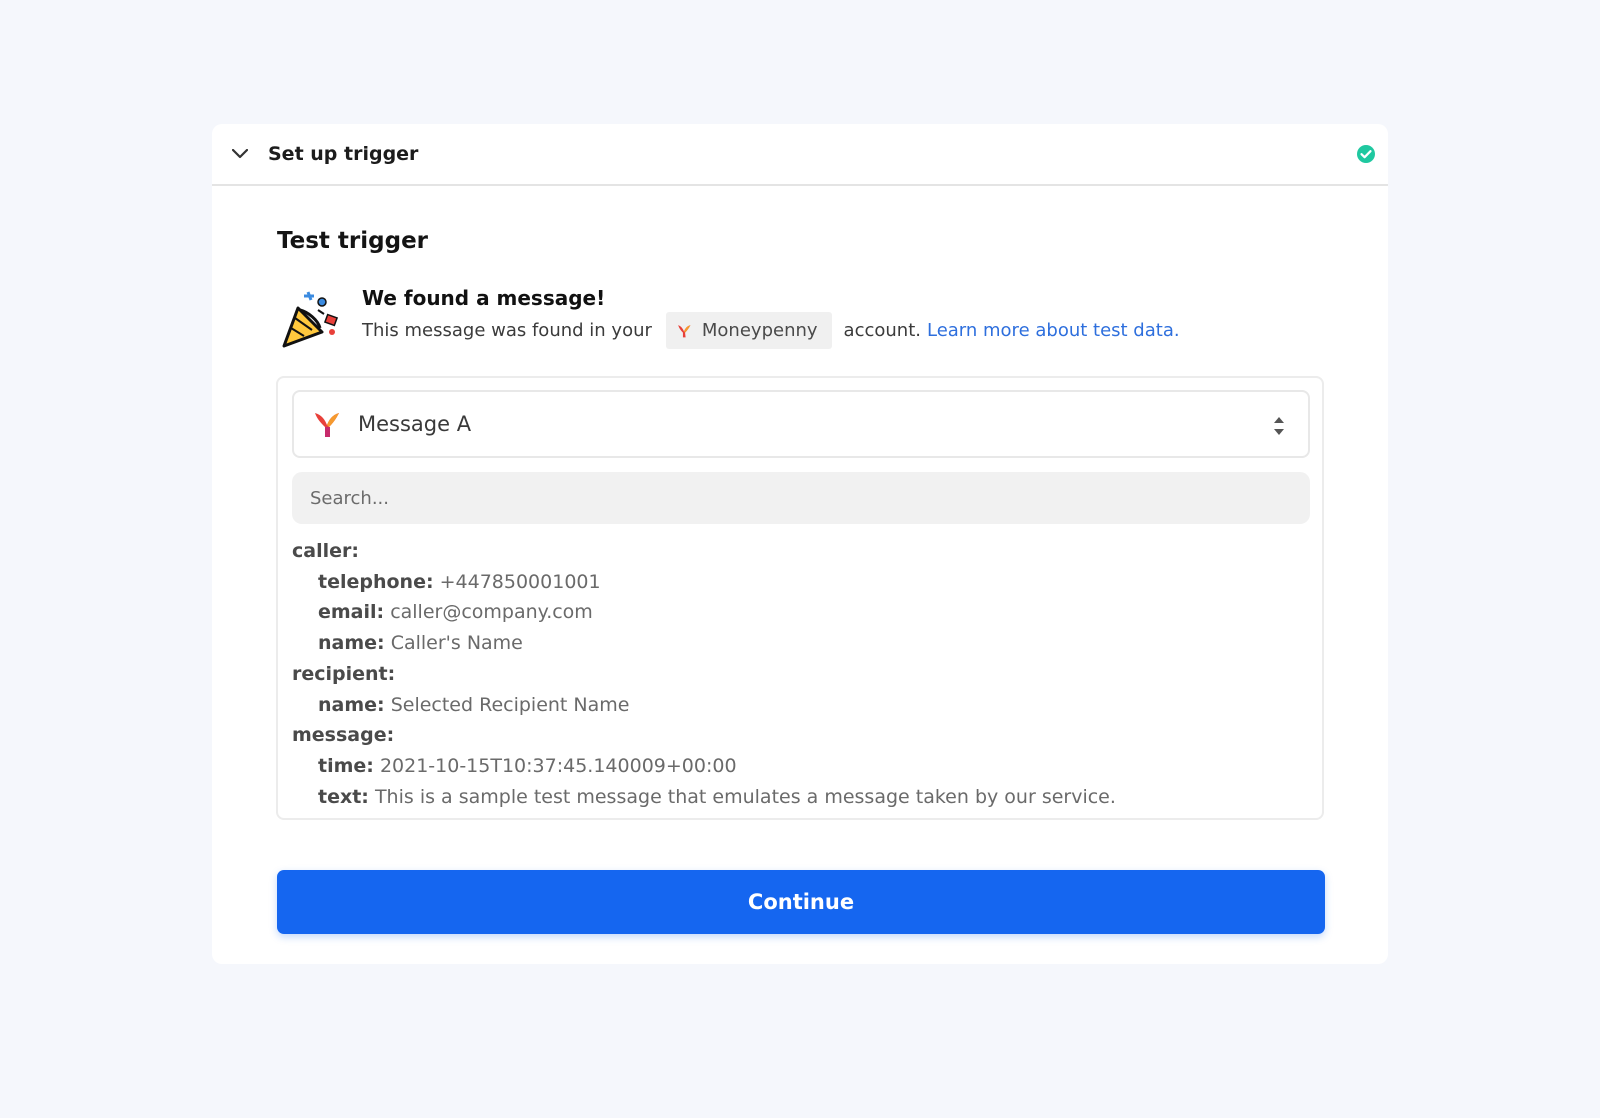 The height and width of the screenshot is (1118, 1600). What do you see at coordinates (704, 705) in the screenshot?
I see `tree-field-recipient-name: name: Selected Recipient Name` at bounding box center [704, 705].